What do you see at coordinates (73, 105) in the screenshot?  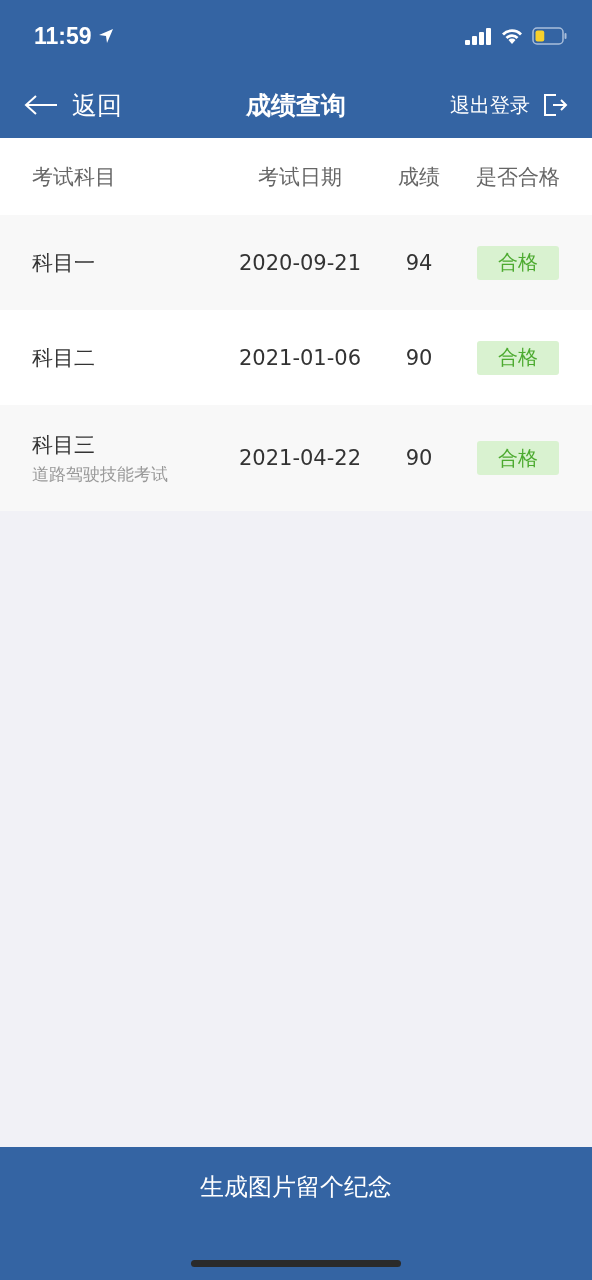 I see `back-button: 返回` at bounding box center [73, 105].